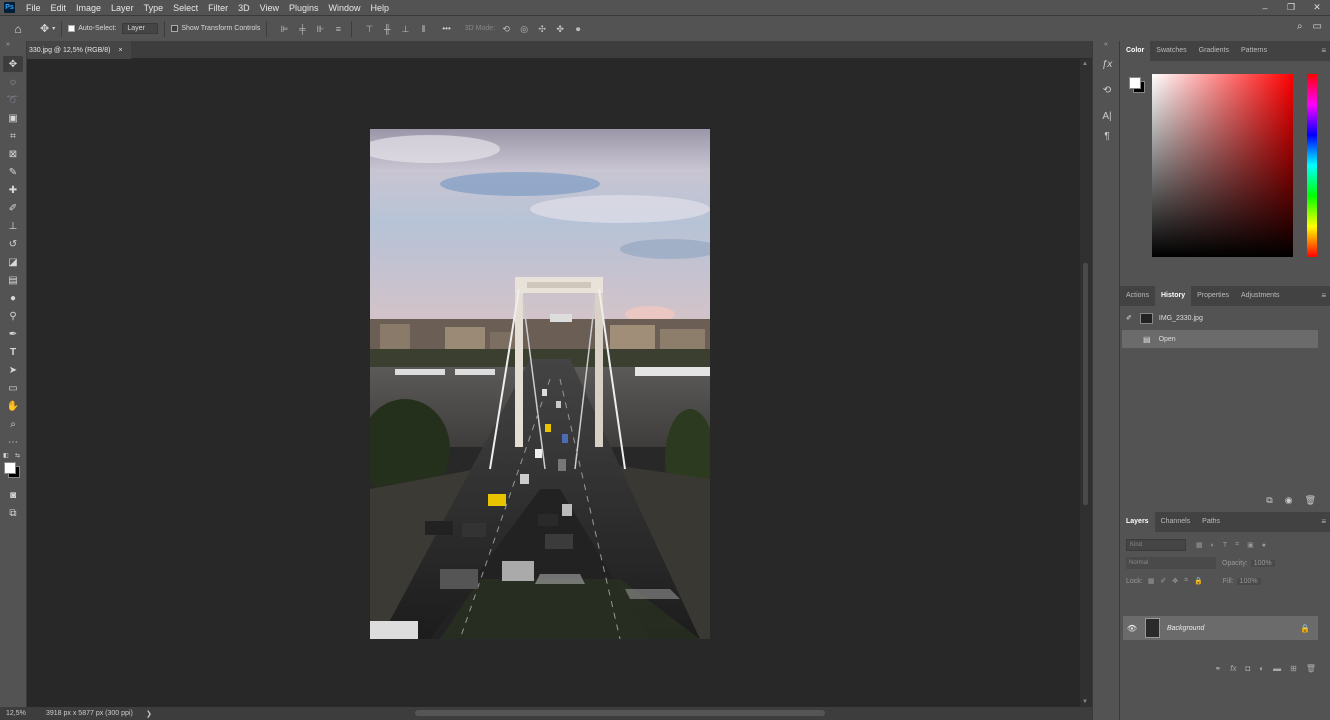 The width and height of the screenshot is (1330, 720). I want to click on horizontal-scroll-thumb, so click(620, 713).